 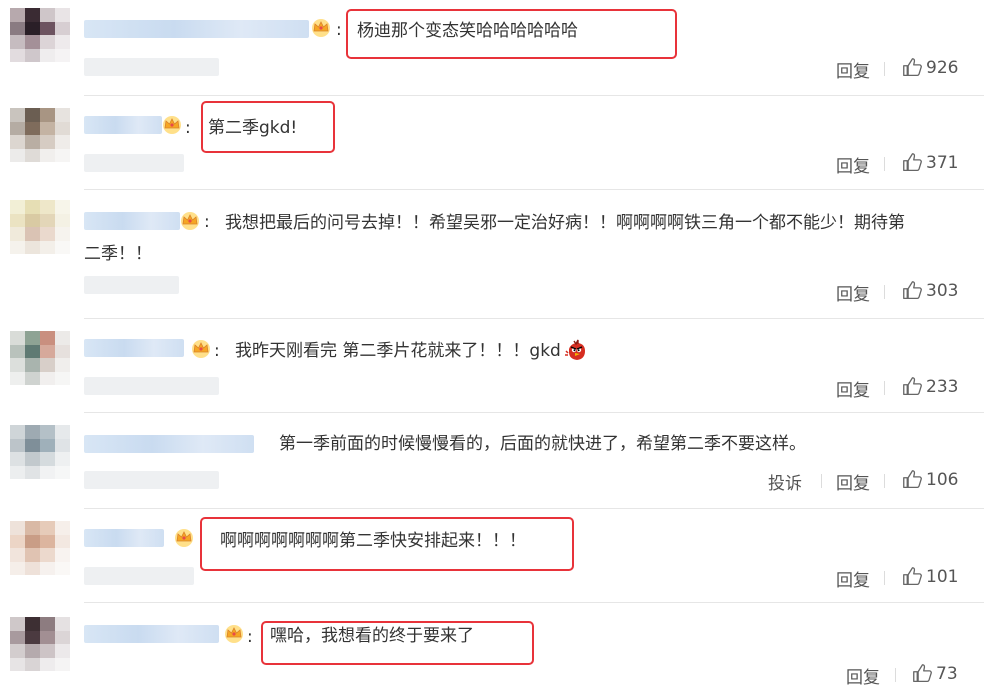 What do you see at coordinates (942, 479) in the screenshot?
I see `like-count: 106` at bounding box center [942, 479].